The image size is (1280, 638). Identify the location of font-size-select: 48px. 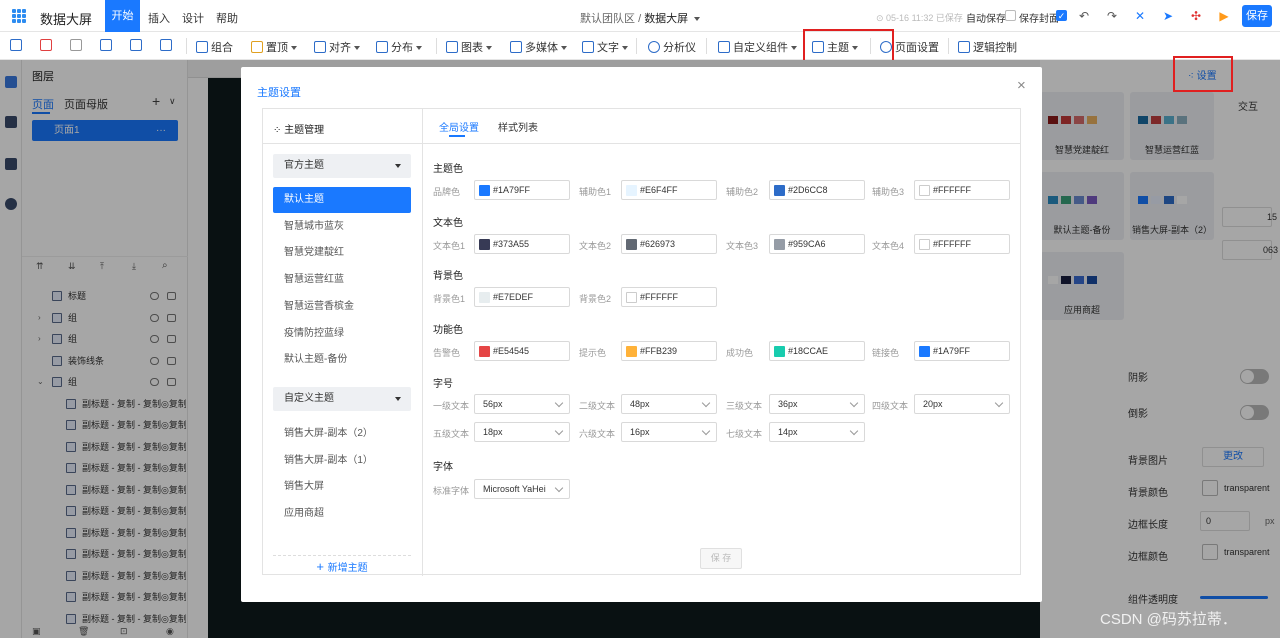
(669, 404).